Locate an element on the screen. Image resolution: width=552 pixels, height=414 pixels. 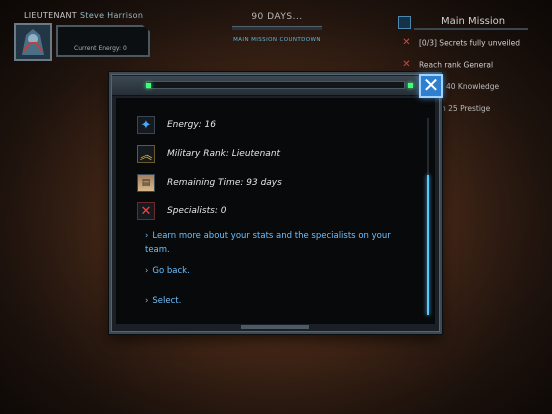
mission-item-text: [0/3] Secrets fully unveiled is located at coordinates (470, 43).